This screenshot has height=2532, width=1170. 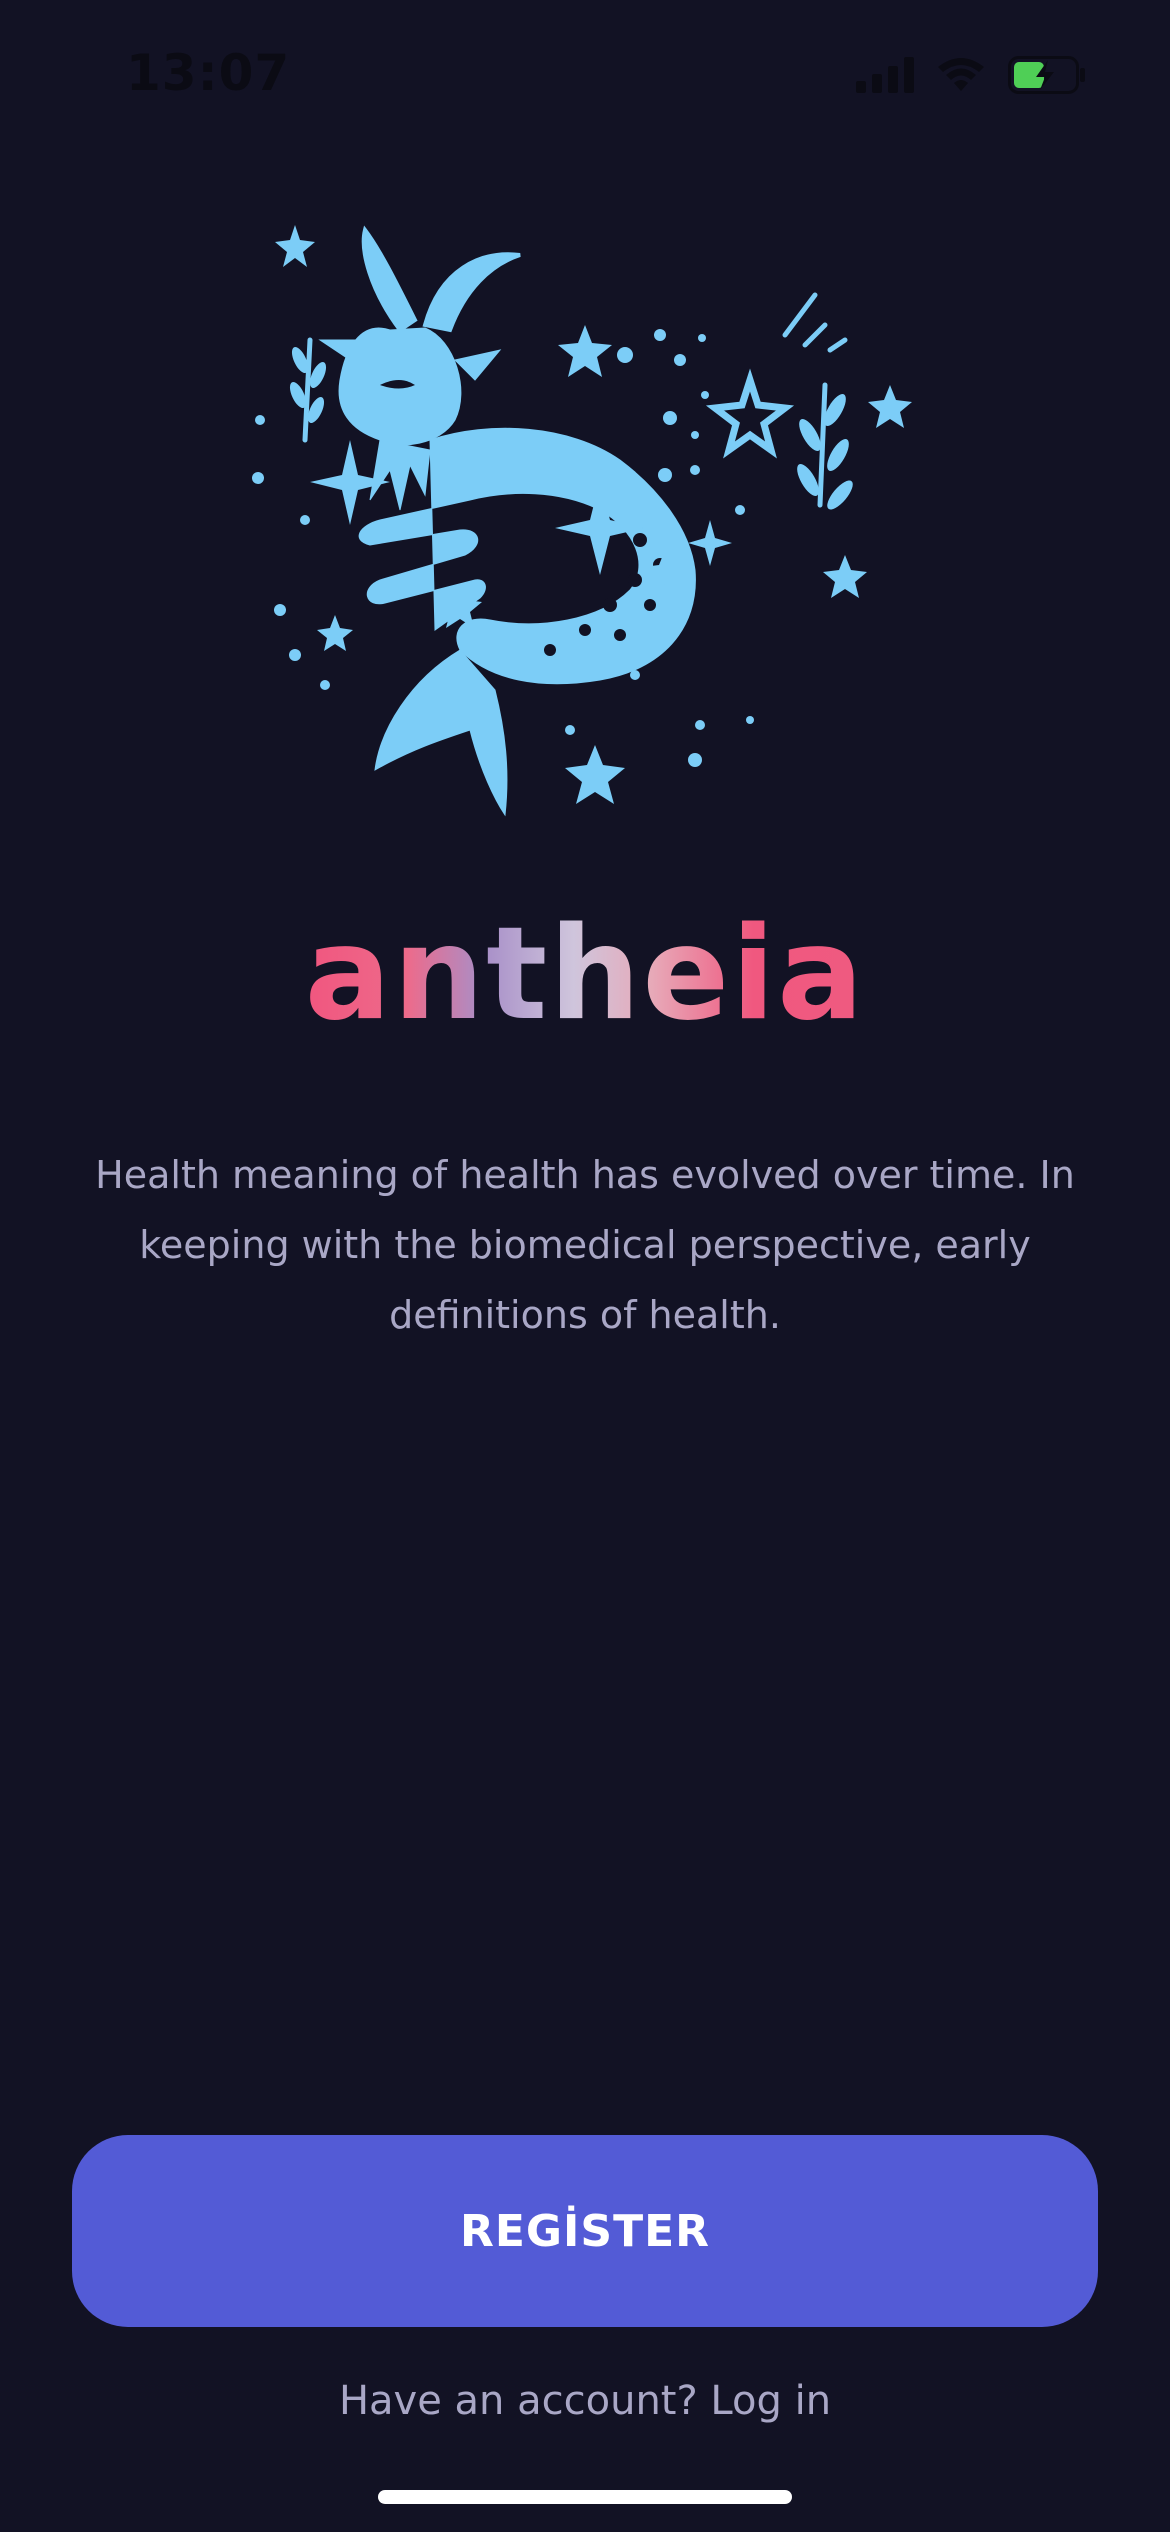 I want to click on home-indicator, so click(x=585, y=2497).